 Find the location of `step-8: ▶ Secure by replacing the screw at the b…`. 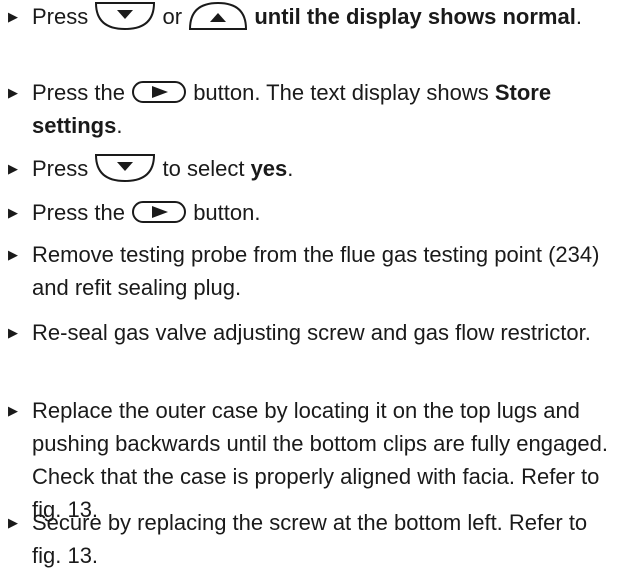

step-8: ▶ Secure by replacing the screw at the b… is located at coordinates (314, 539).